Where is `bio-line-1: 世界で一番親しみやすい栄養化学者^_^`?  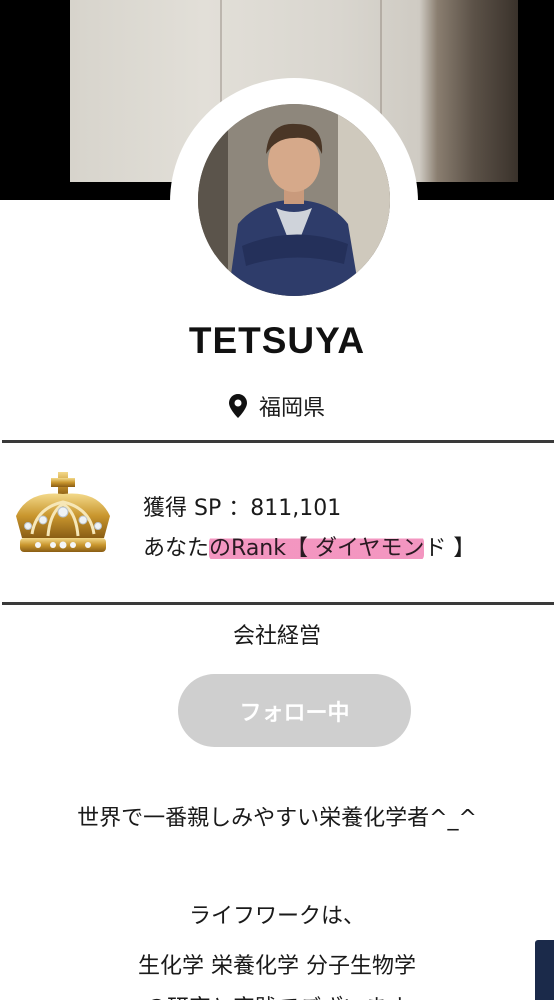 bio-line-1: 世界で一番親しみやすい栄養化学者^_^ is located at coordinates (277, 818).